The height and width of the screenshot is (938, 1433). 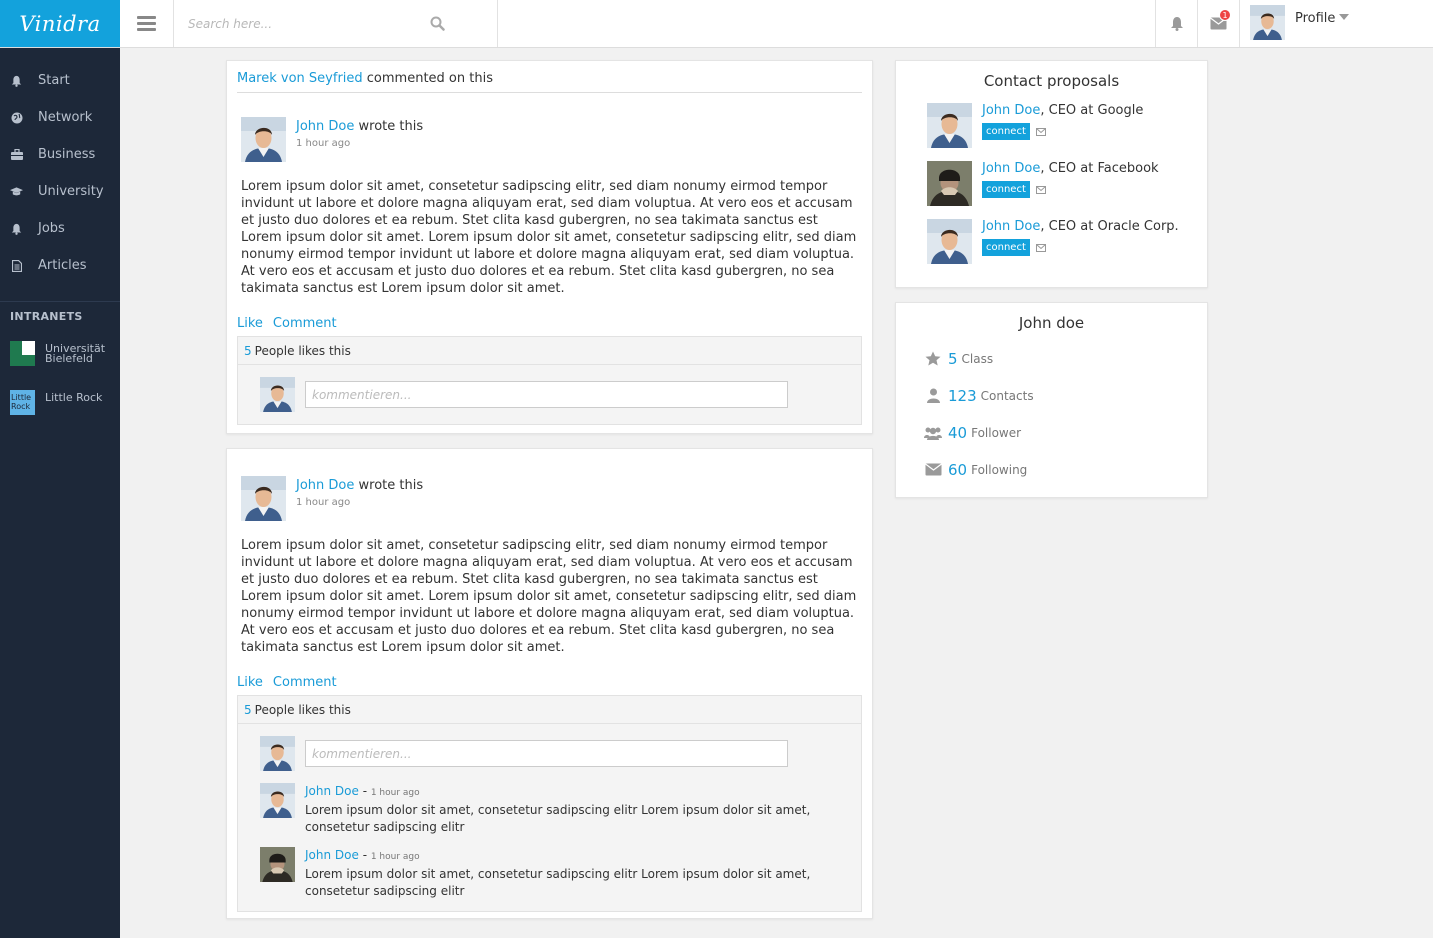 What do you see at coordinates (977, 358) in the screenshot?
I see `stat-label: Class` at bounding box center [977, 358].